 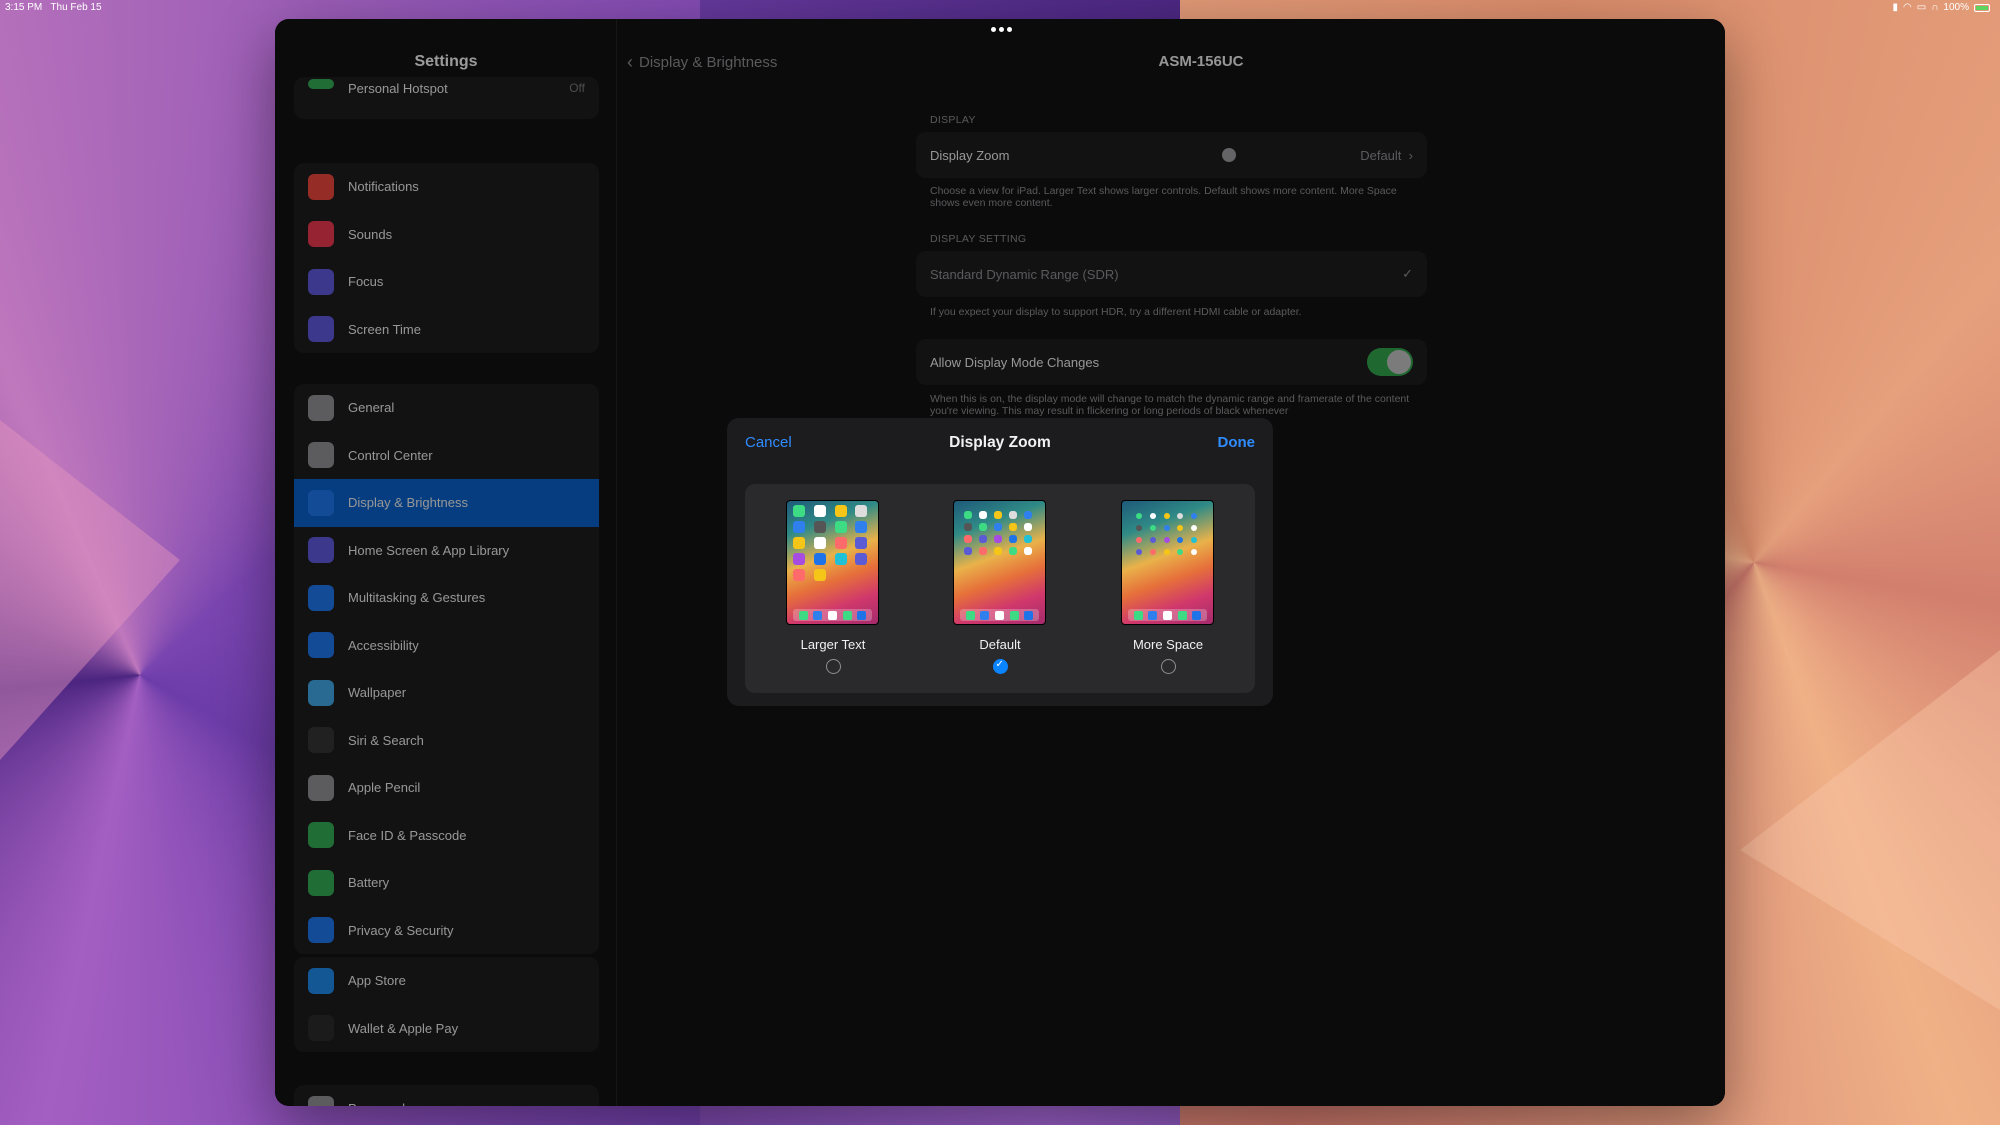 What do you see at coordinates (832, 562) in the screenshot?
I see `larger-text-preview` at bounding box center [832, 562].